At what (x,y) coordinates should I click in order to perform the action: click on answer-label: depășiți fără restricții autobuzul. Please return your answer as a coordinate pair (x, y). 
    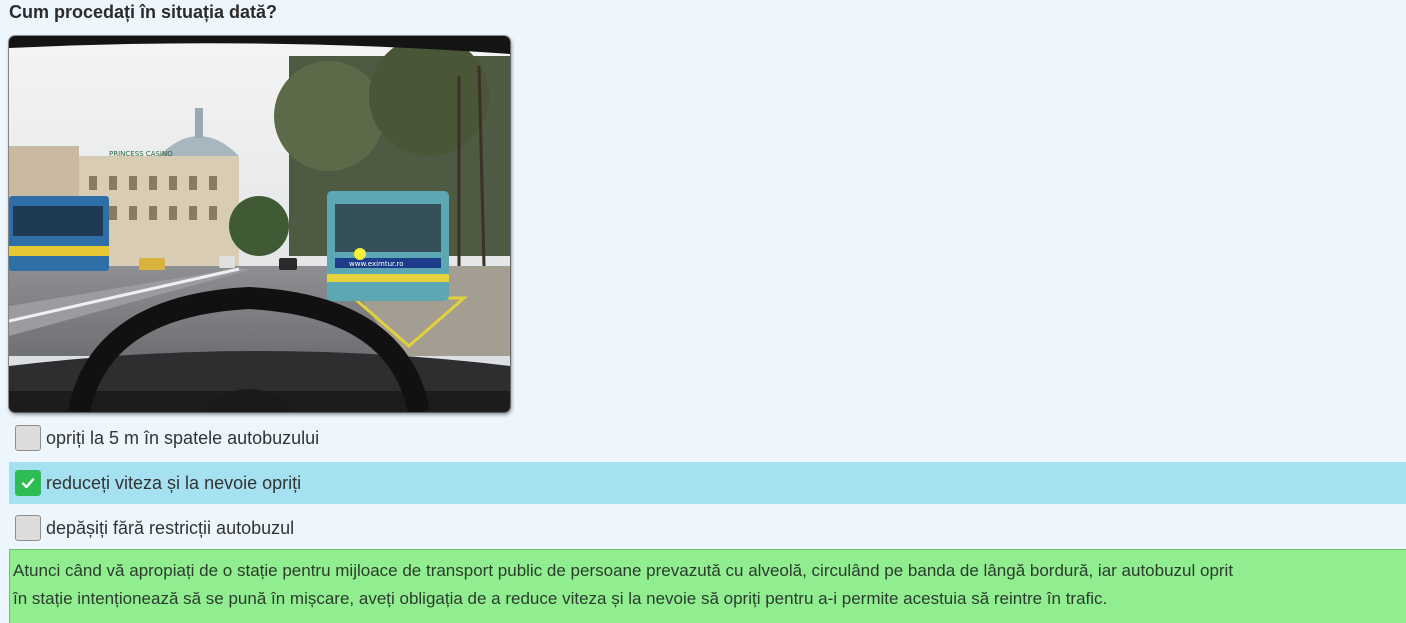
    Looking at the image, I should click on (170, 528).